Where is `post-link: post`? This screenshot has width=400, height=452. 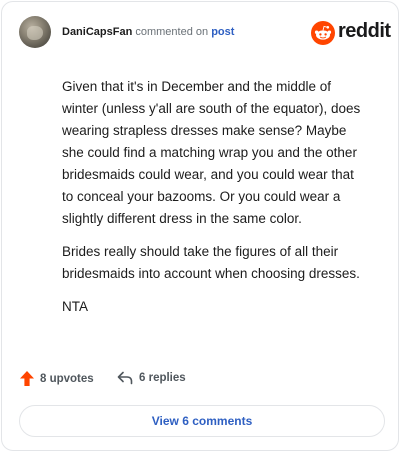 post-link: post is located at coordinates (222, 32).